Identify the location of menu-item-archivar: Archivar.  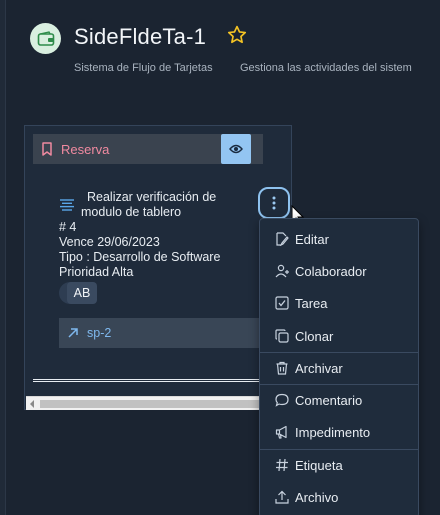
(339, 368).